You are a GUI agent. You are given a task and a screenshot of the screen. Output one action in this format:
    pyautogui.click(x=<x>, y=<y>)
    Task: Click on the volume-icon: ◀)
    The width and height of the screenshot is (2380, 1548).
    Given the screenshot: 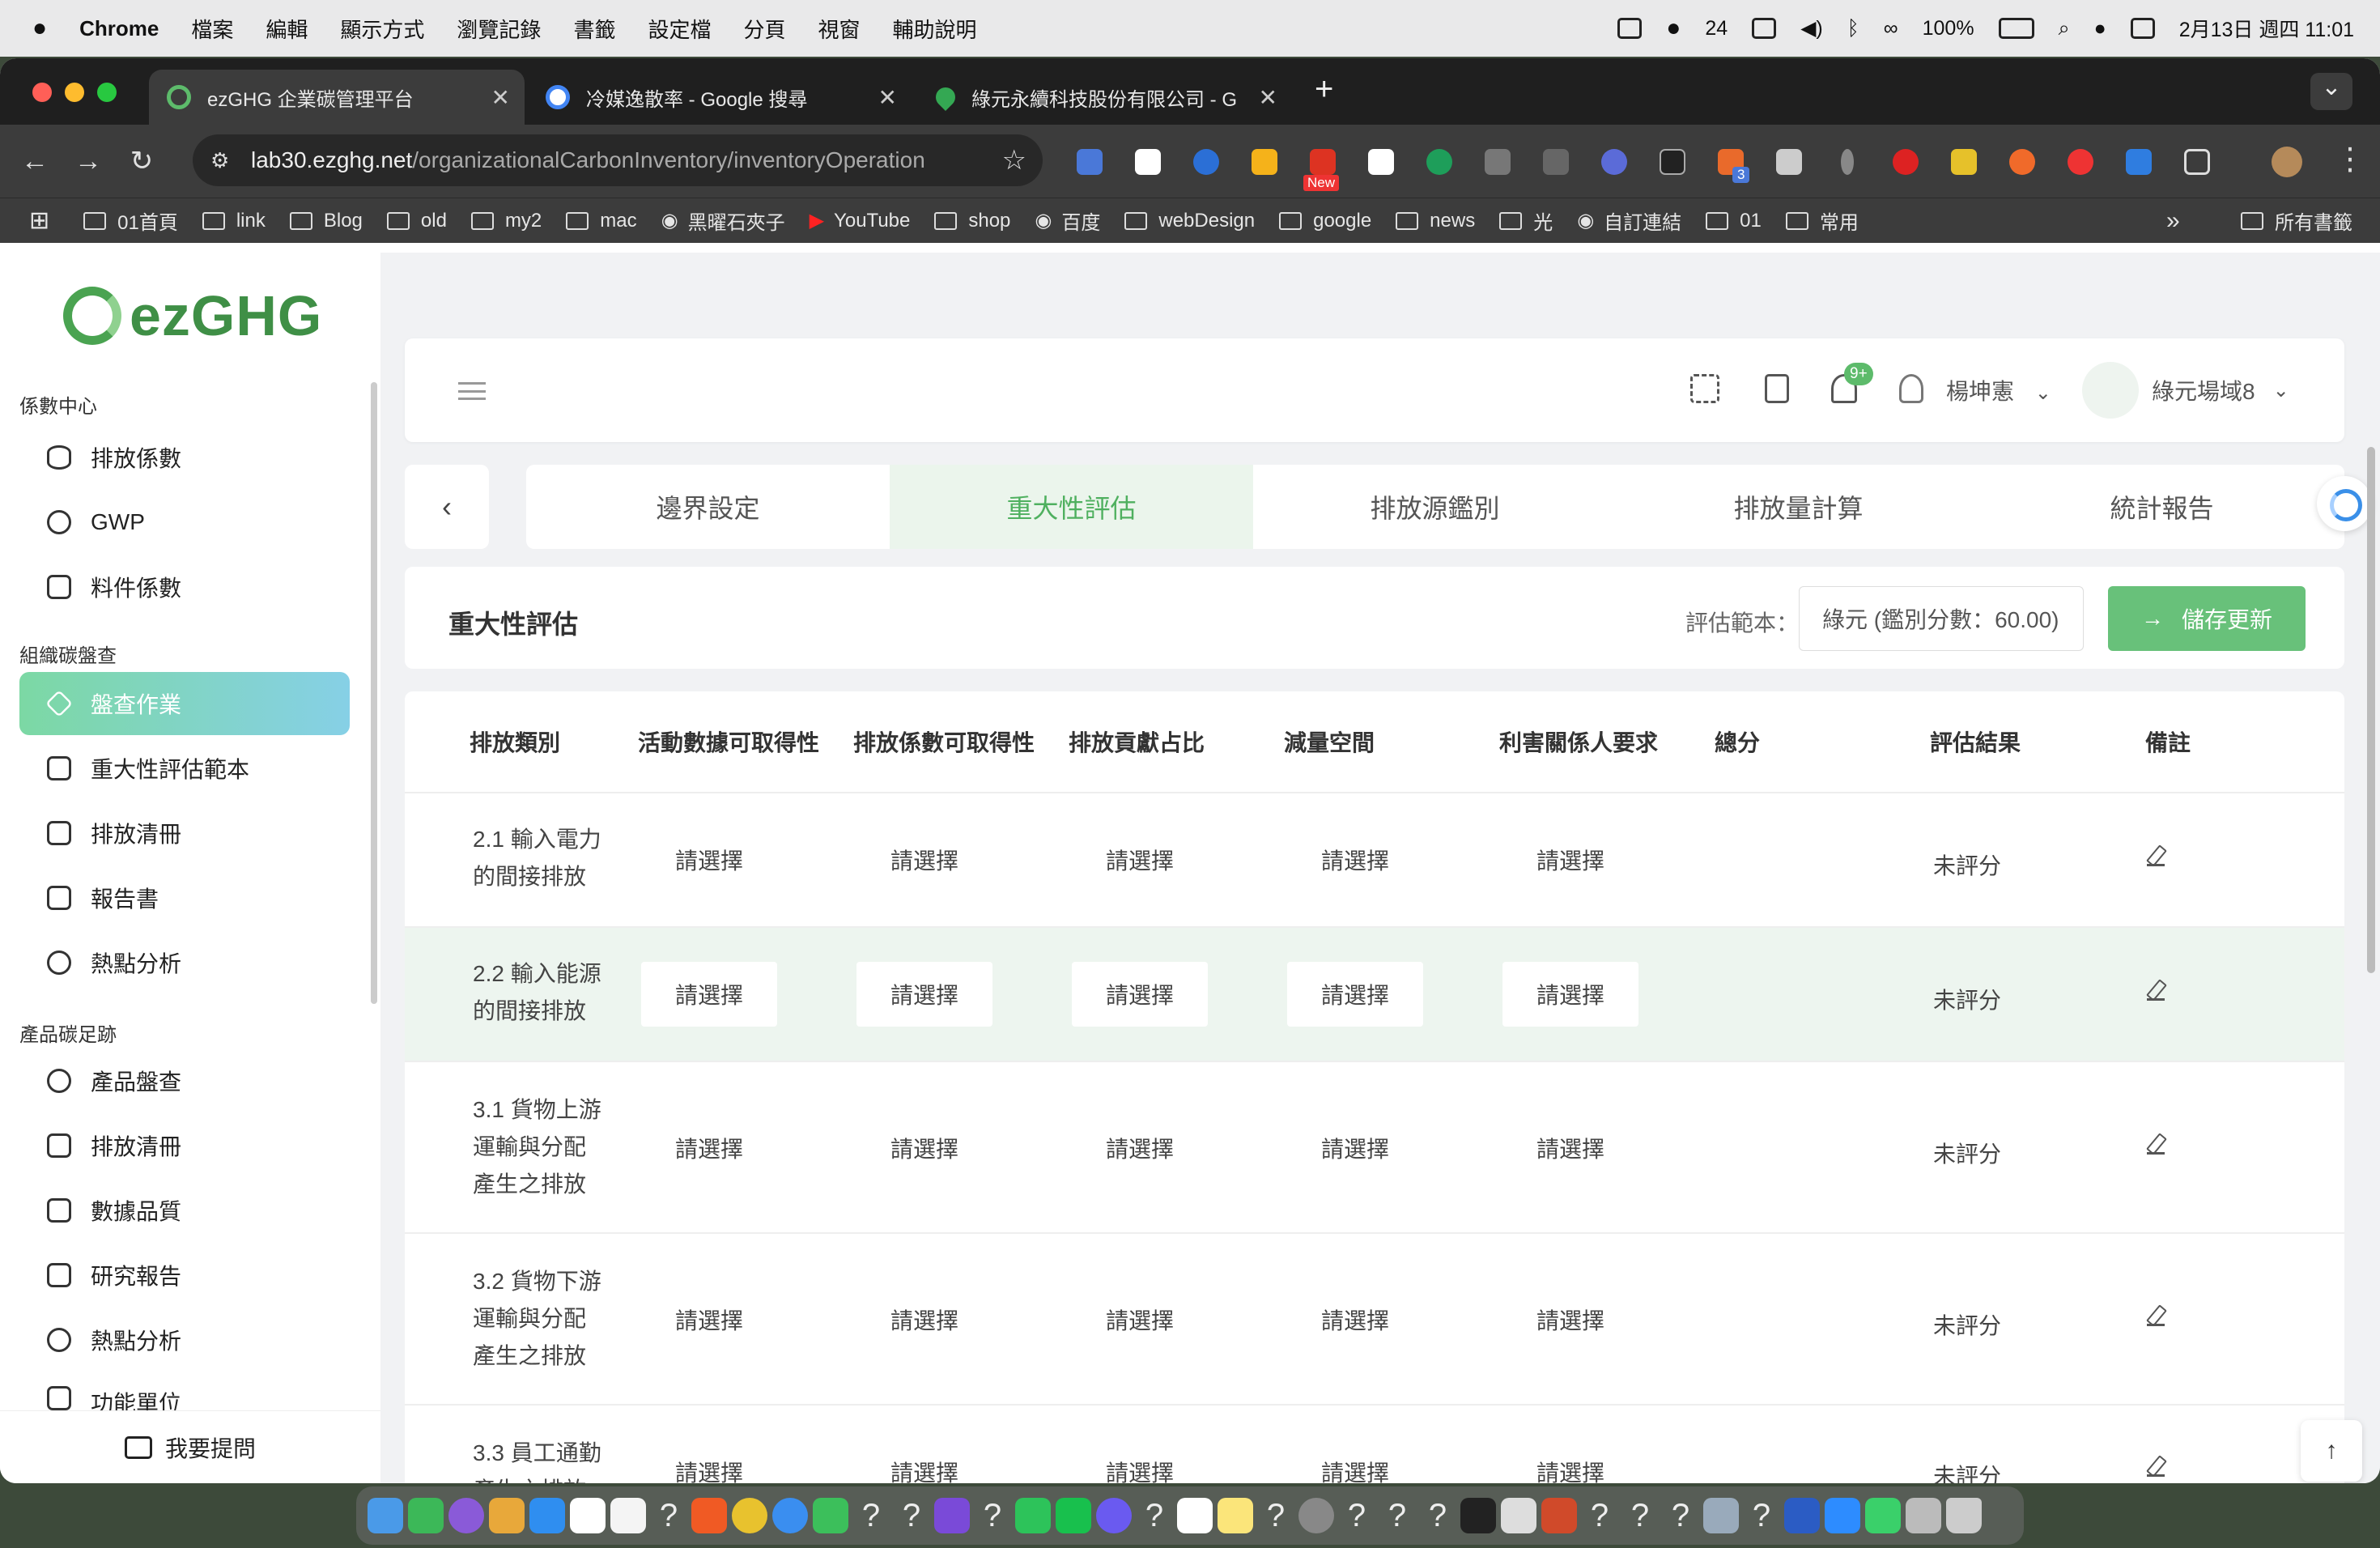 What is the action you would take?
    pyautogui.click(x=1812, y=28)
    